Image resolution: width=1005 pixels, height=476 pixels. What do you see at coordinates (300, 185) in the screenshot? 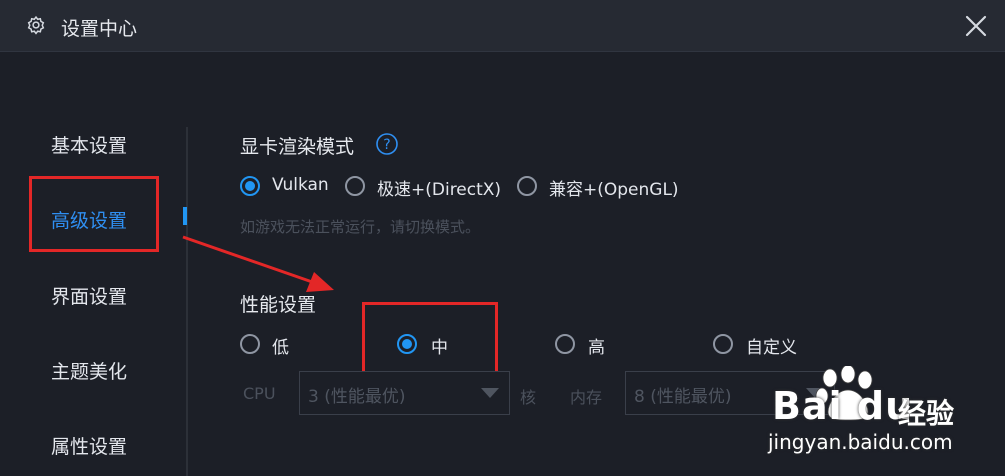
I see `render-label-vulkan: Vulkan` at bounding box center [300, 185].